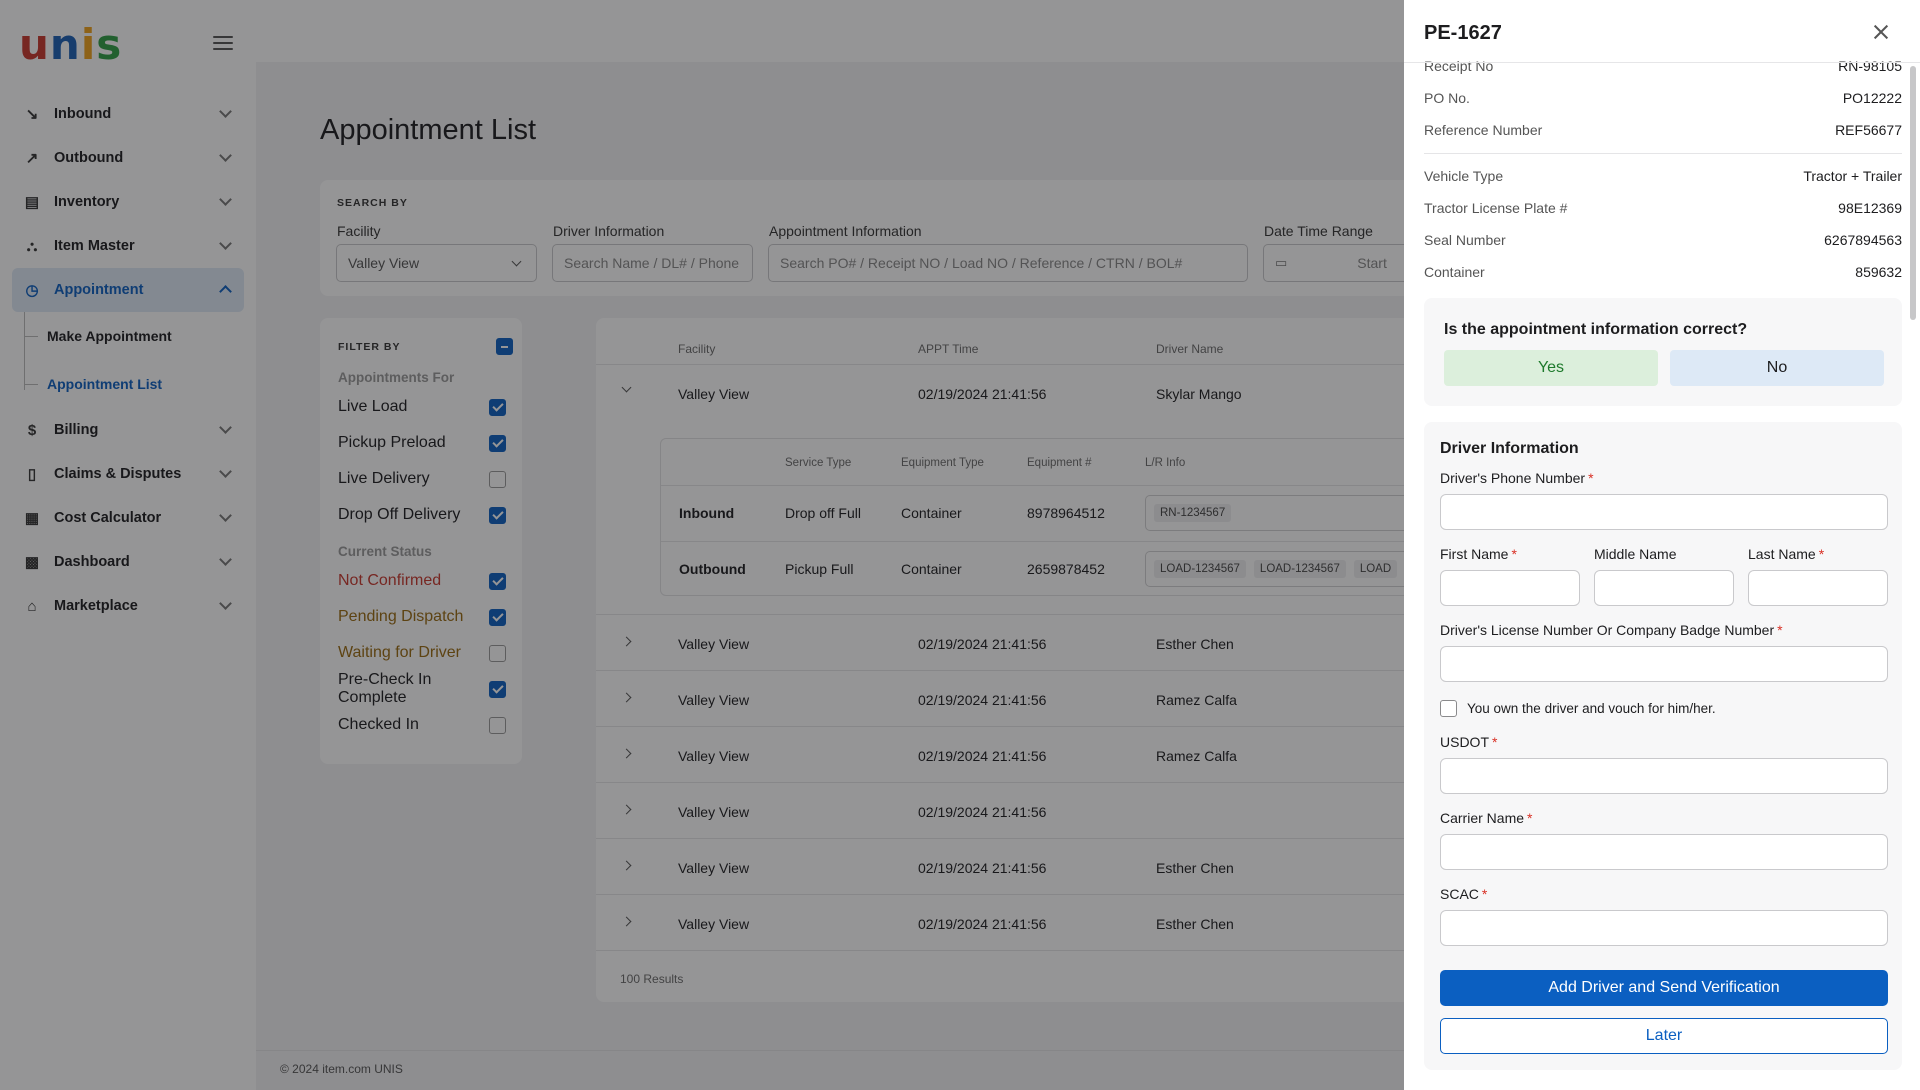  I want to click on phone-label: Driver's Phone Number *, so click(1517, 478).